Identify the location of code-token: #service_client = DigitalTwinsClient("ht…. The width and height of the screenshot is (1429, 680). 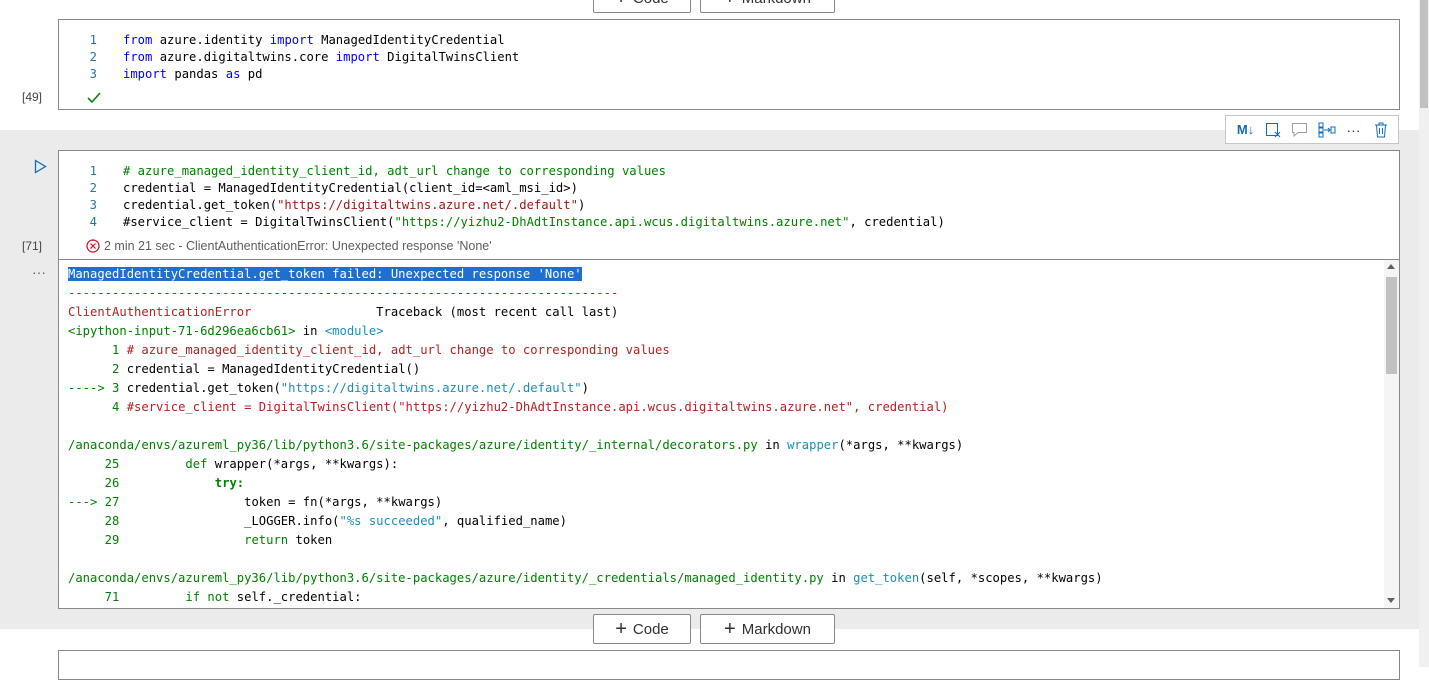
(537, 407).